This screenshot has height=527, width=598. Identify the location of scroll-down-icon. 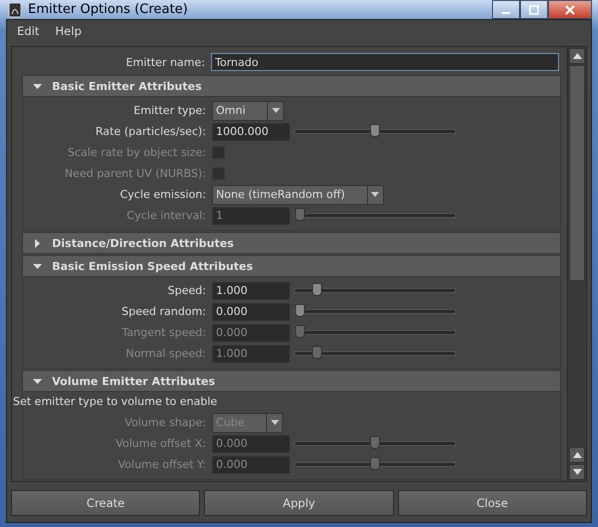
(577, 472).